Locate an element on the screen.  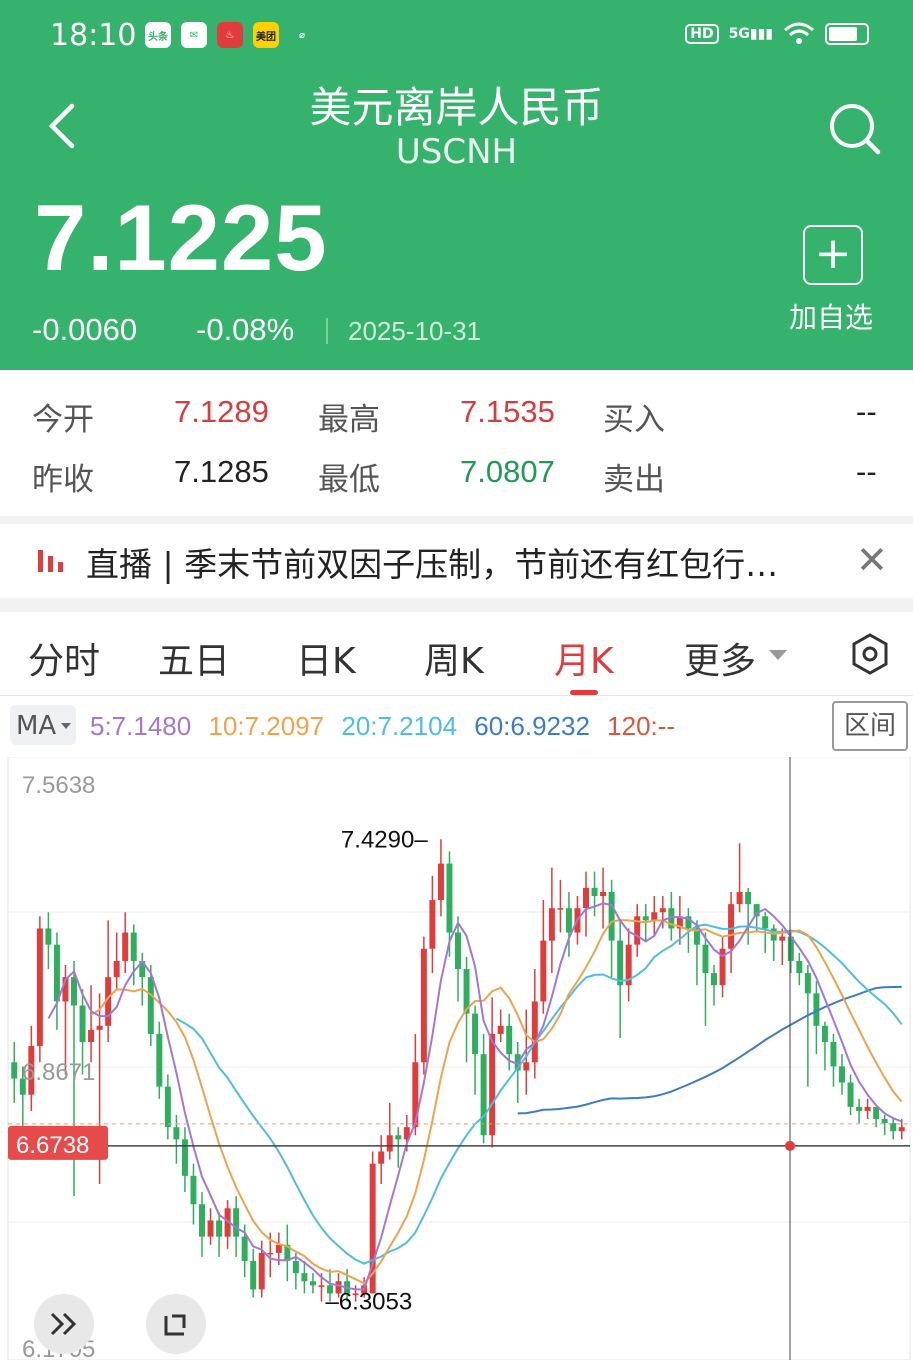
close-icon: ✕ is located at coordinates (872, 560).